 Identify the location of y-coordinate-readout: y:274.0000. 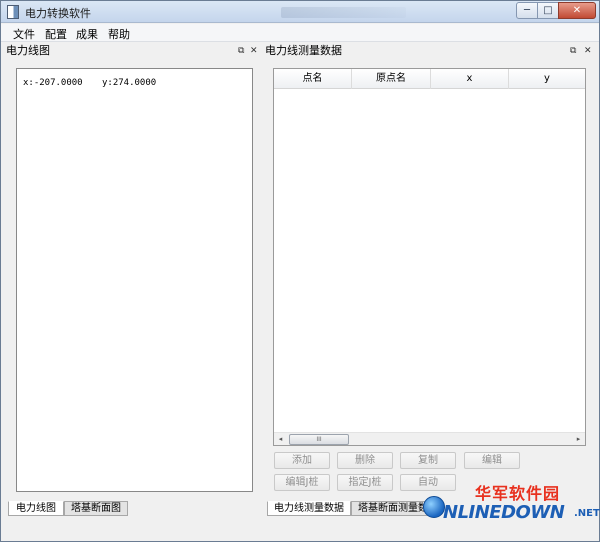
(129, 83).